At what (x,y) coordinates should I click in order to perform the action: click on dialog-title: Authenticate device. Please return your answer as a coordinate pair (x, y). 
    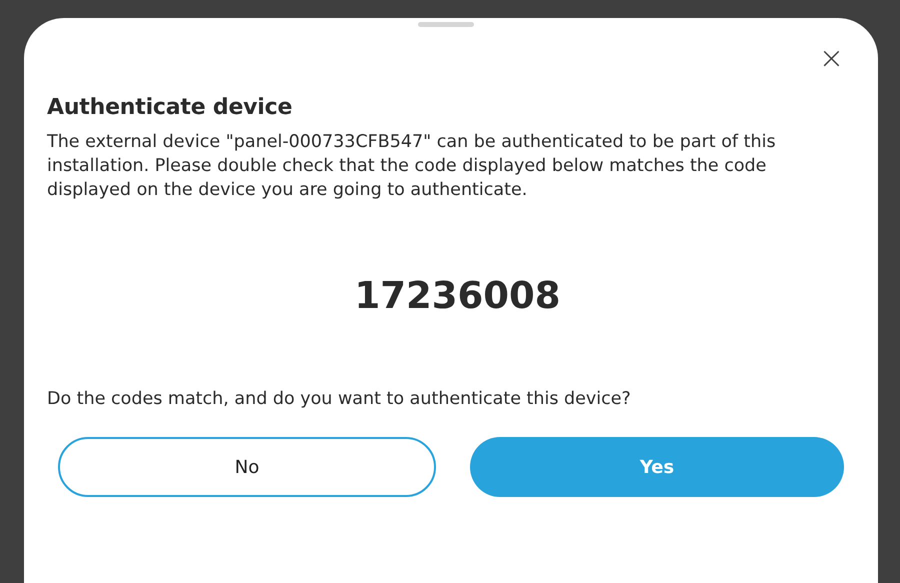
    Looking at the image, I should click on (170, 107).